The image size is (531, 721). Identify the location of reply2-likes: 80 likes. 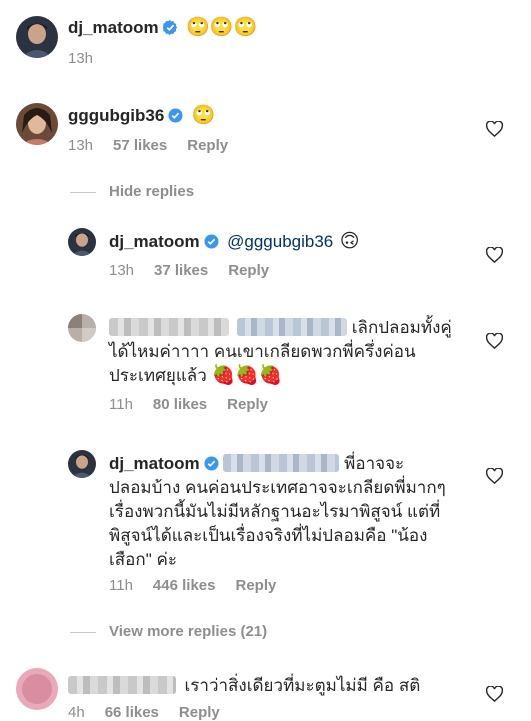
(180, 404).